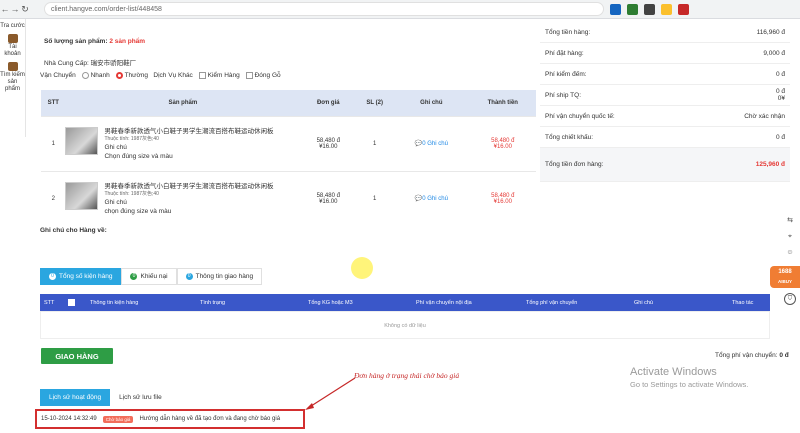 Image resolution: width=800 pixels, height=433 pixels. What do you see at coordinates (665, 74) in the screenshot?
I see `summary-row: Phí kiểm đếm: 0 đ` at bounding box center [665, 74].